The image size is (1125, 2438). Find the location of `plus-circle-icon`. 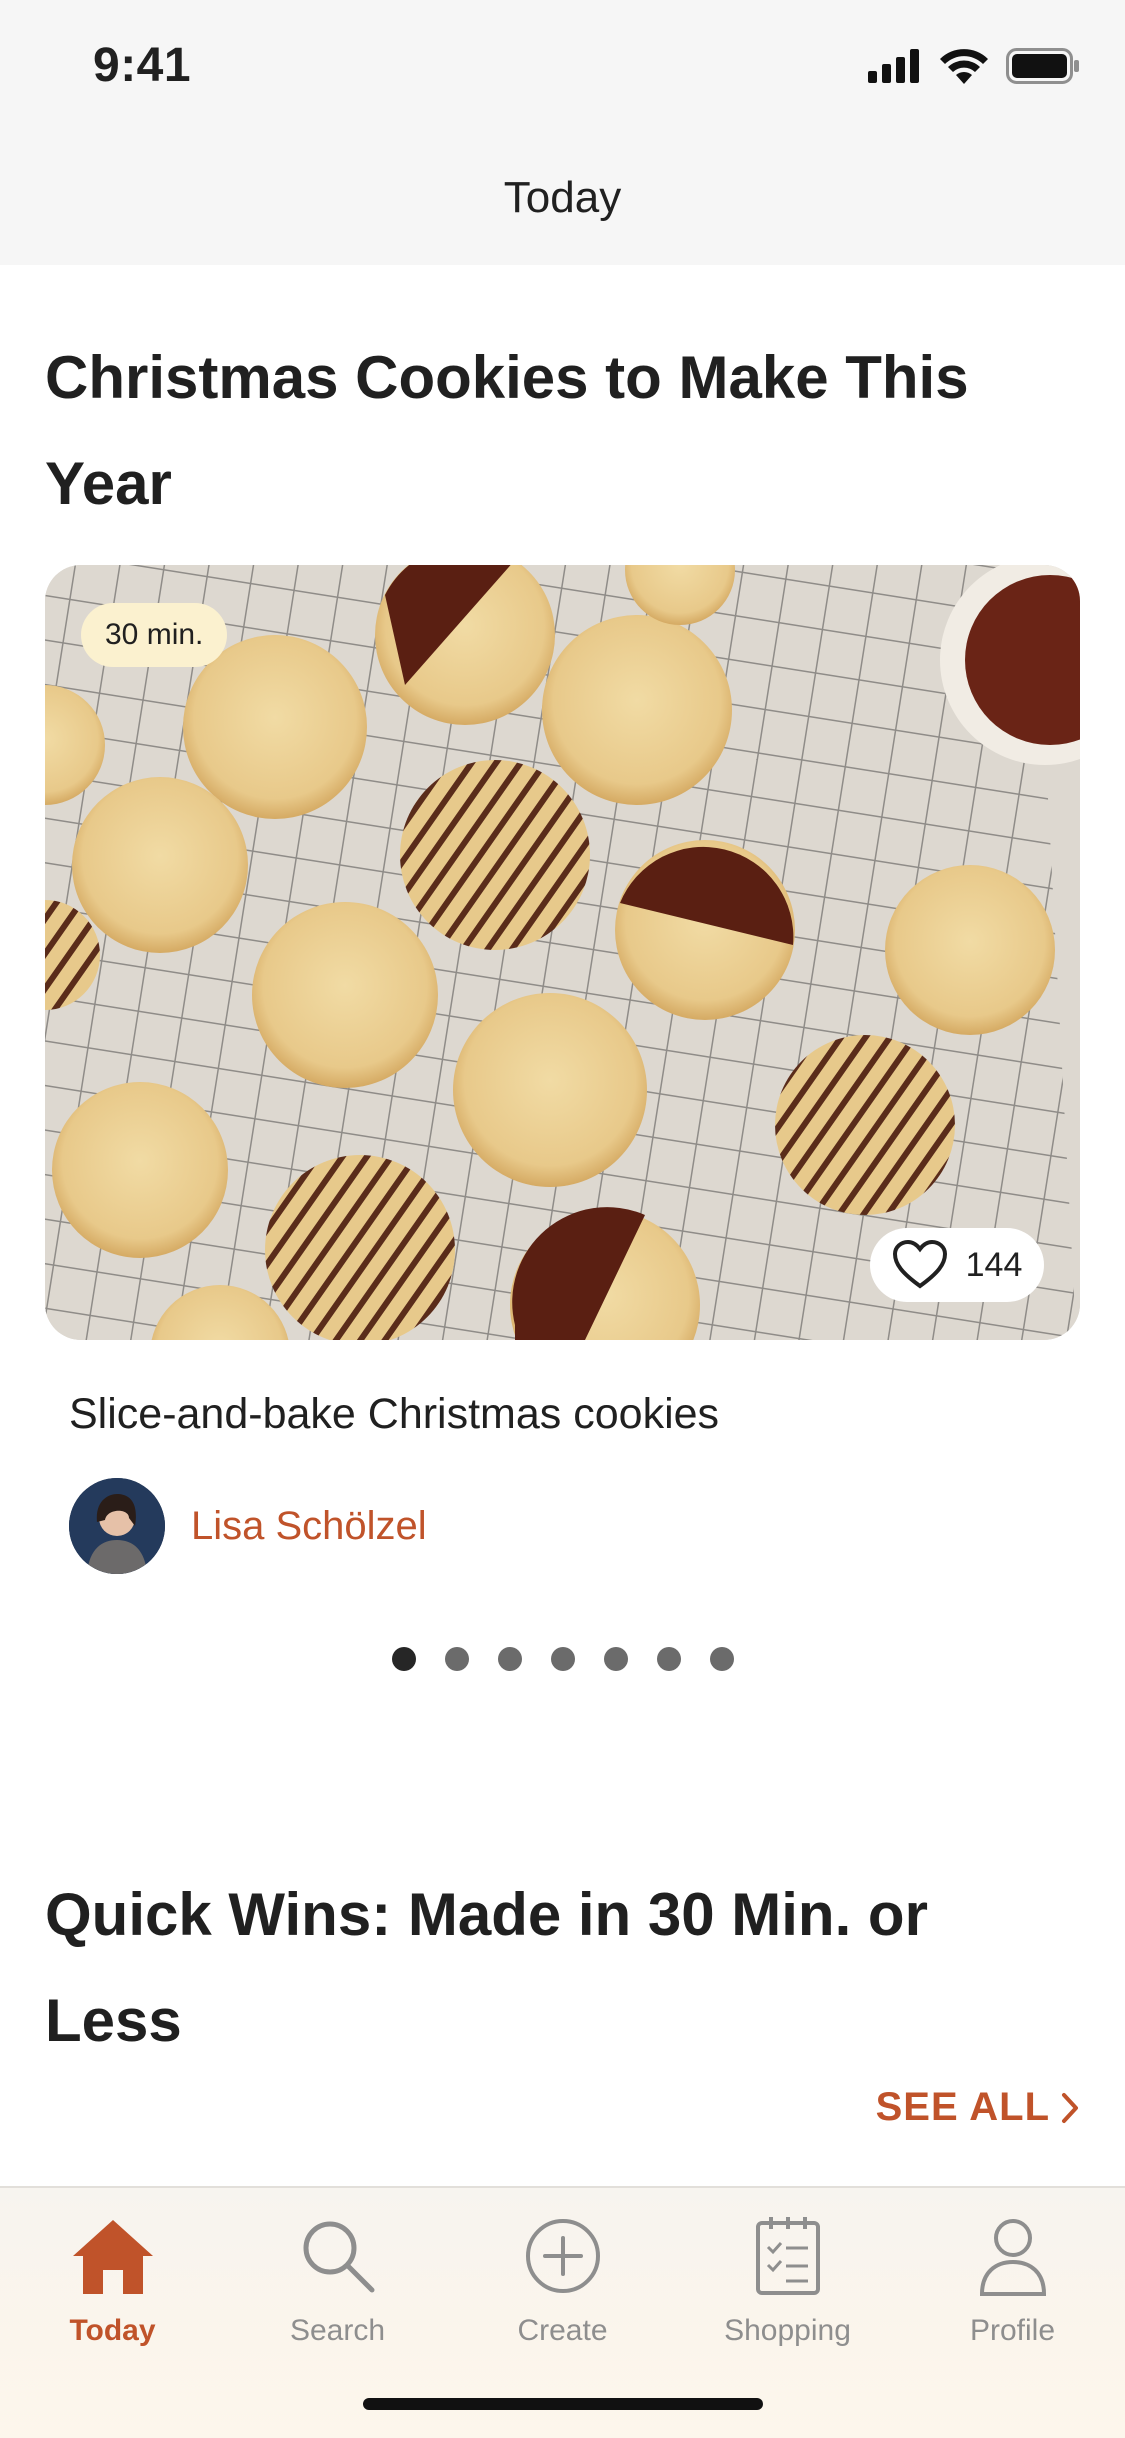

plus-circle-icon is located at coordinates (562, 2256).